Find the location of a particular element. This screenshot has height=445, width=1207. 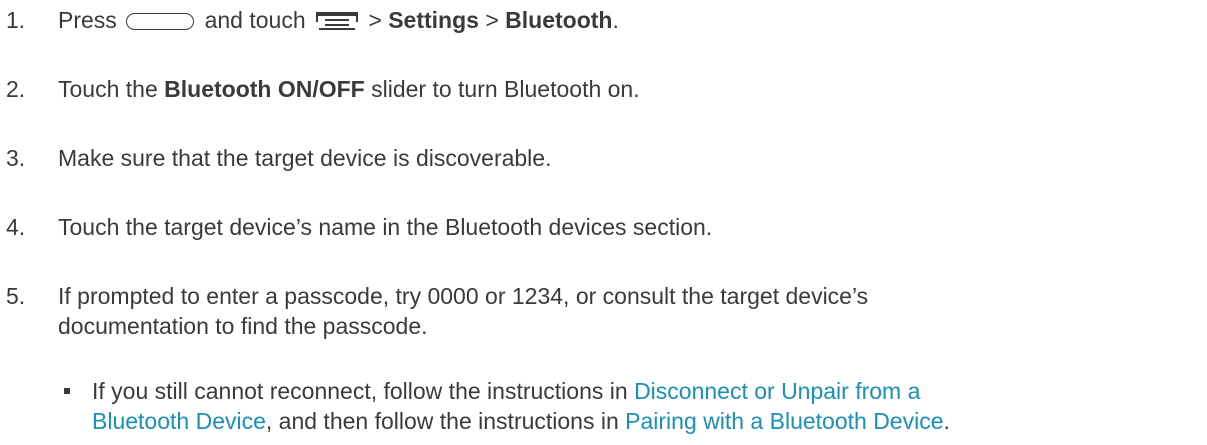

step-text-line-2: documentation to find the passcode. is located at coordinates (243, 326).